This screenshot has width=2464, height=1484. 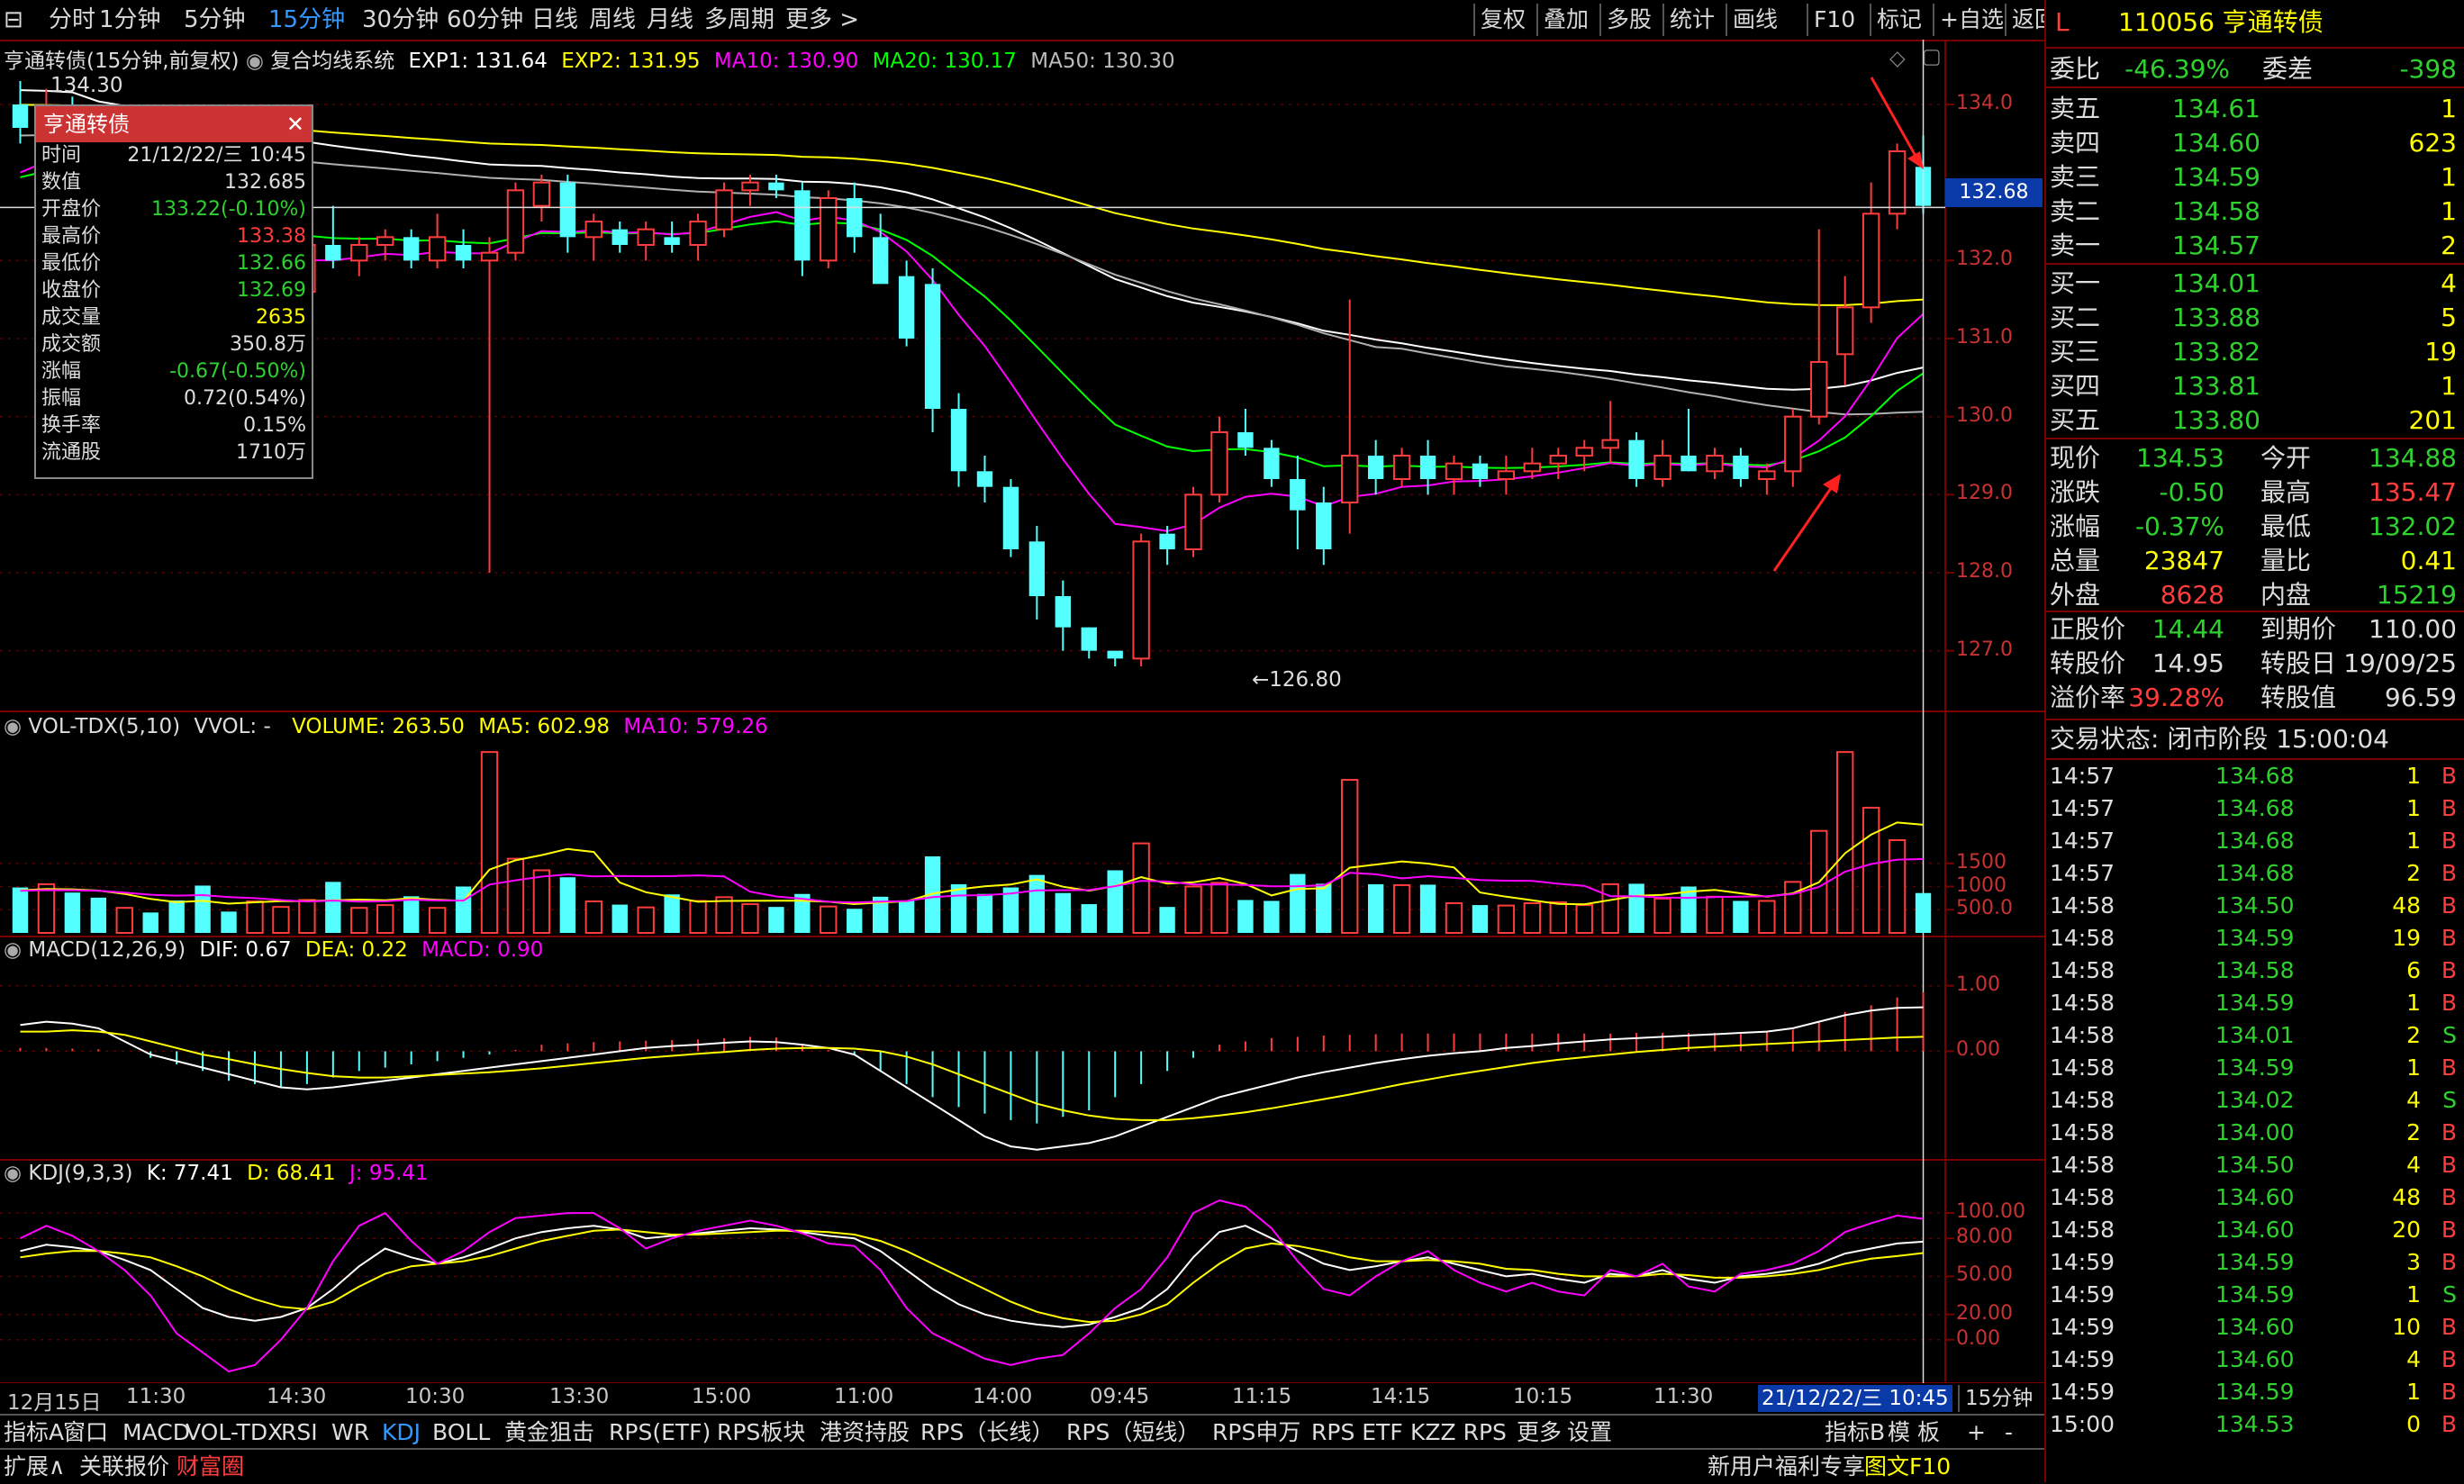 What do you see at coordinates (124, 1467) in the screenshot?
I see `status-left-item-1: 关联报价` at bounding box center [124, 1467].